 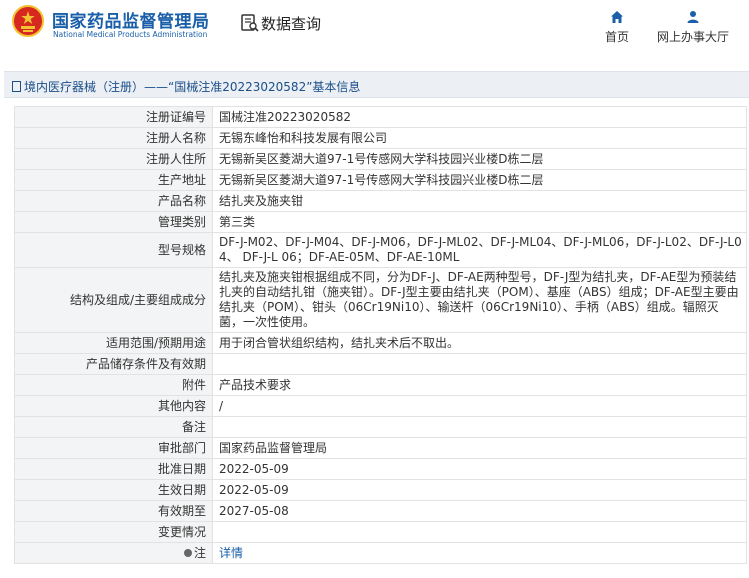 What do you see at coordinates (113, 159) in the screenshot?
I see `row-label: 注册人住所` at bounding box center [113, 159].